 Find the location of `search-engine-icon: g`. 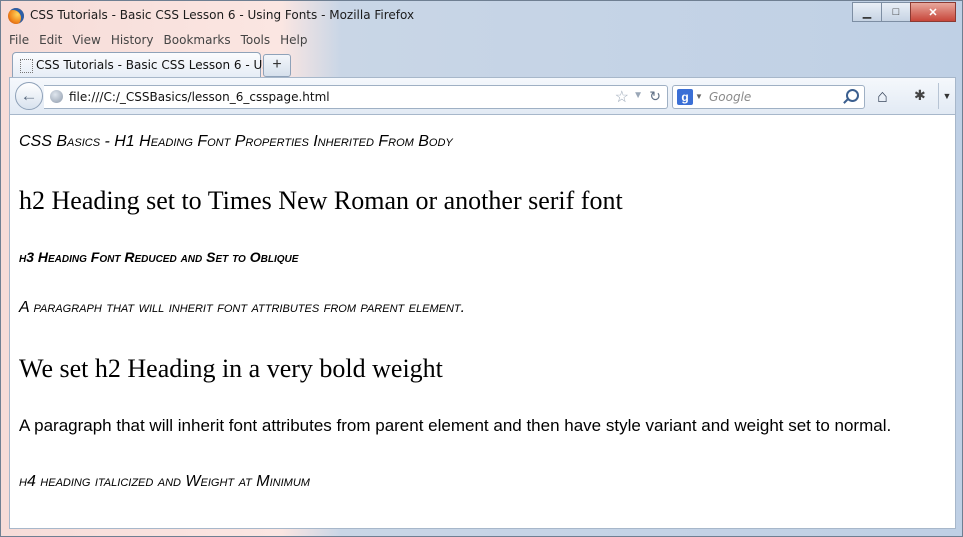

search-engine-icon: g is located at coordinates (685, 97).